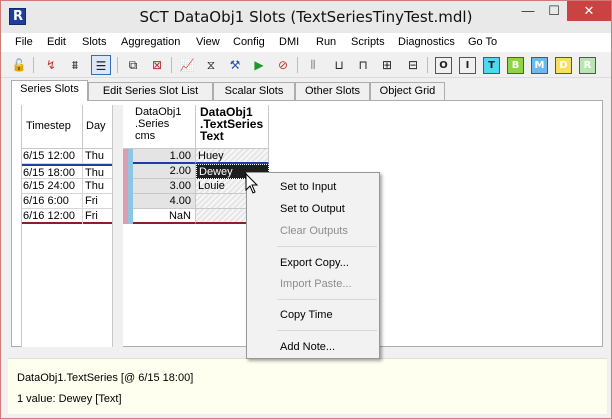  Describe the element at coordinates (51, 65) in the screenshot. I see `dependency-icon: ↯` at that location.